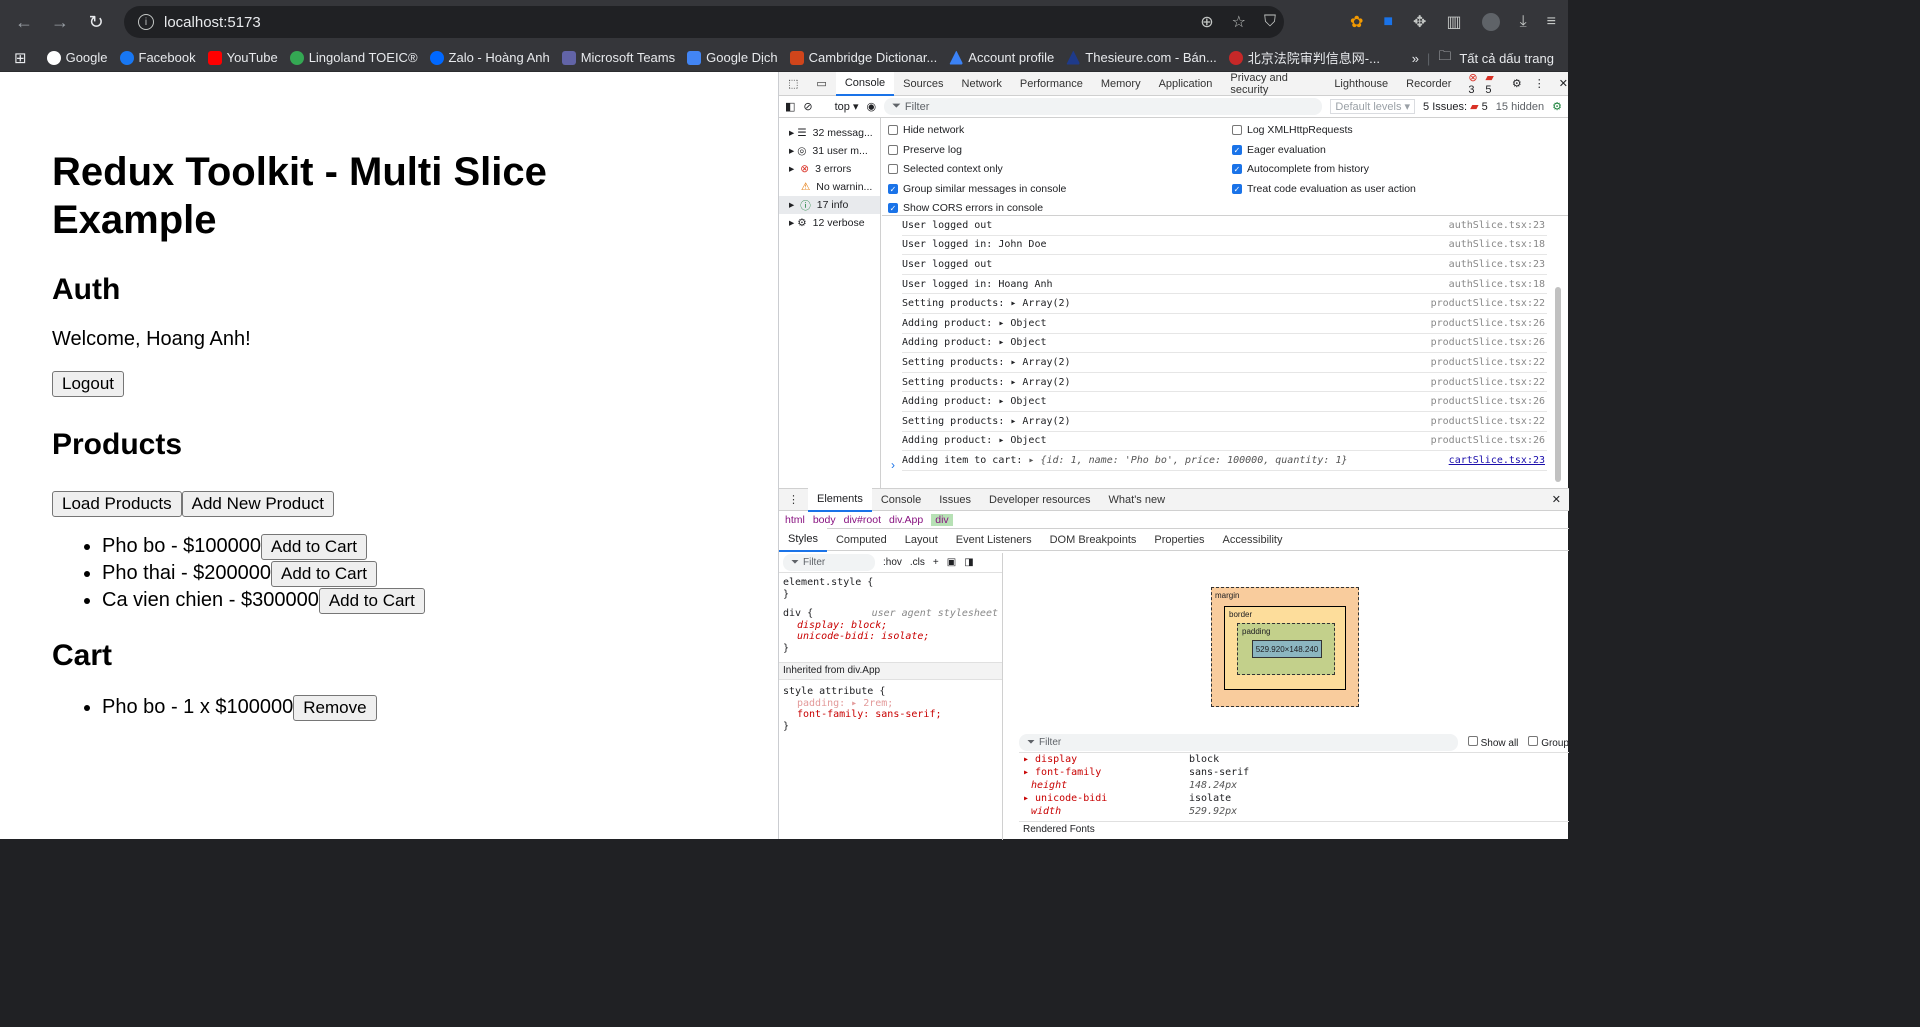 The image size is (1920, 1027). I want to click on crumb-html: html, so click(795, 520).